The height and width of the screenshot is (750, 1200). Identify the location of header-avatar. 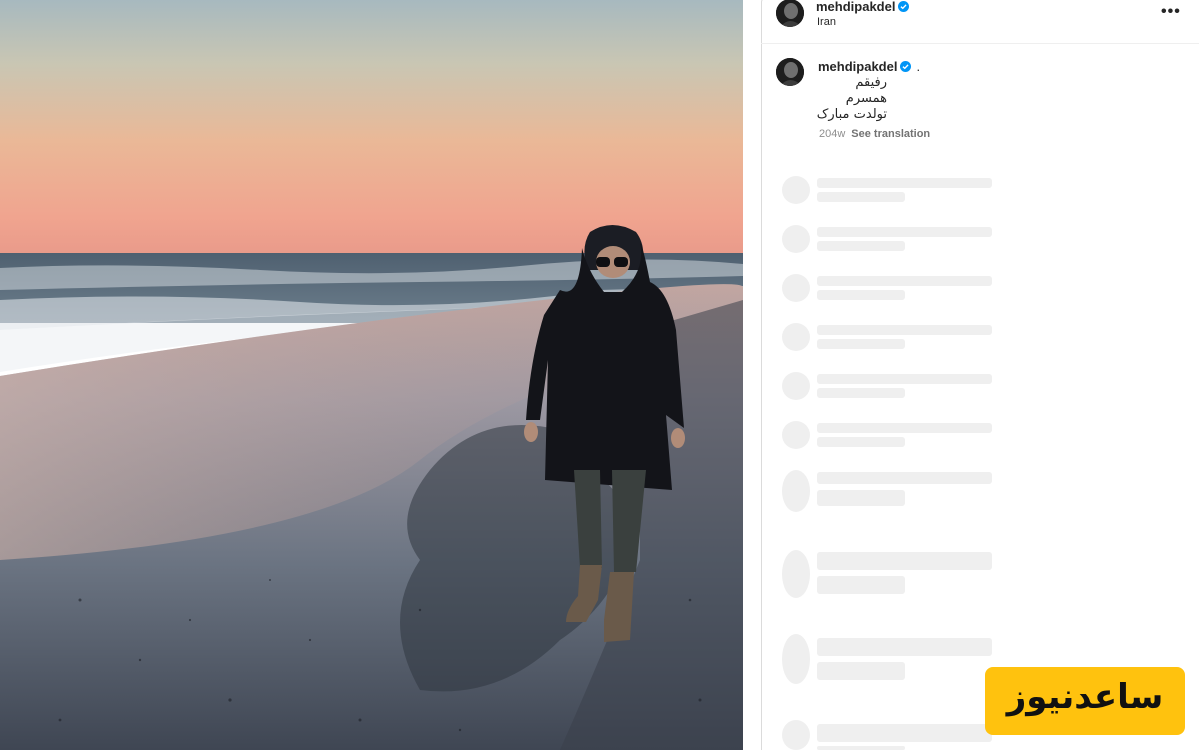
(790, 13).